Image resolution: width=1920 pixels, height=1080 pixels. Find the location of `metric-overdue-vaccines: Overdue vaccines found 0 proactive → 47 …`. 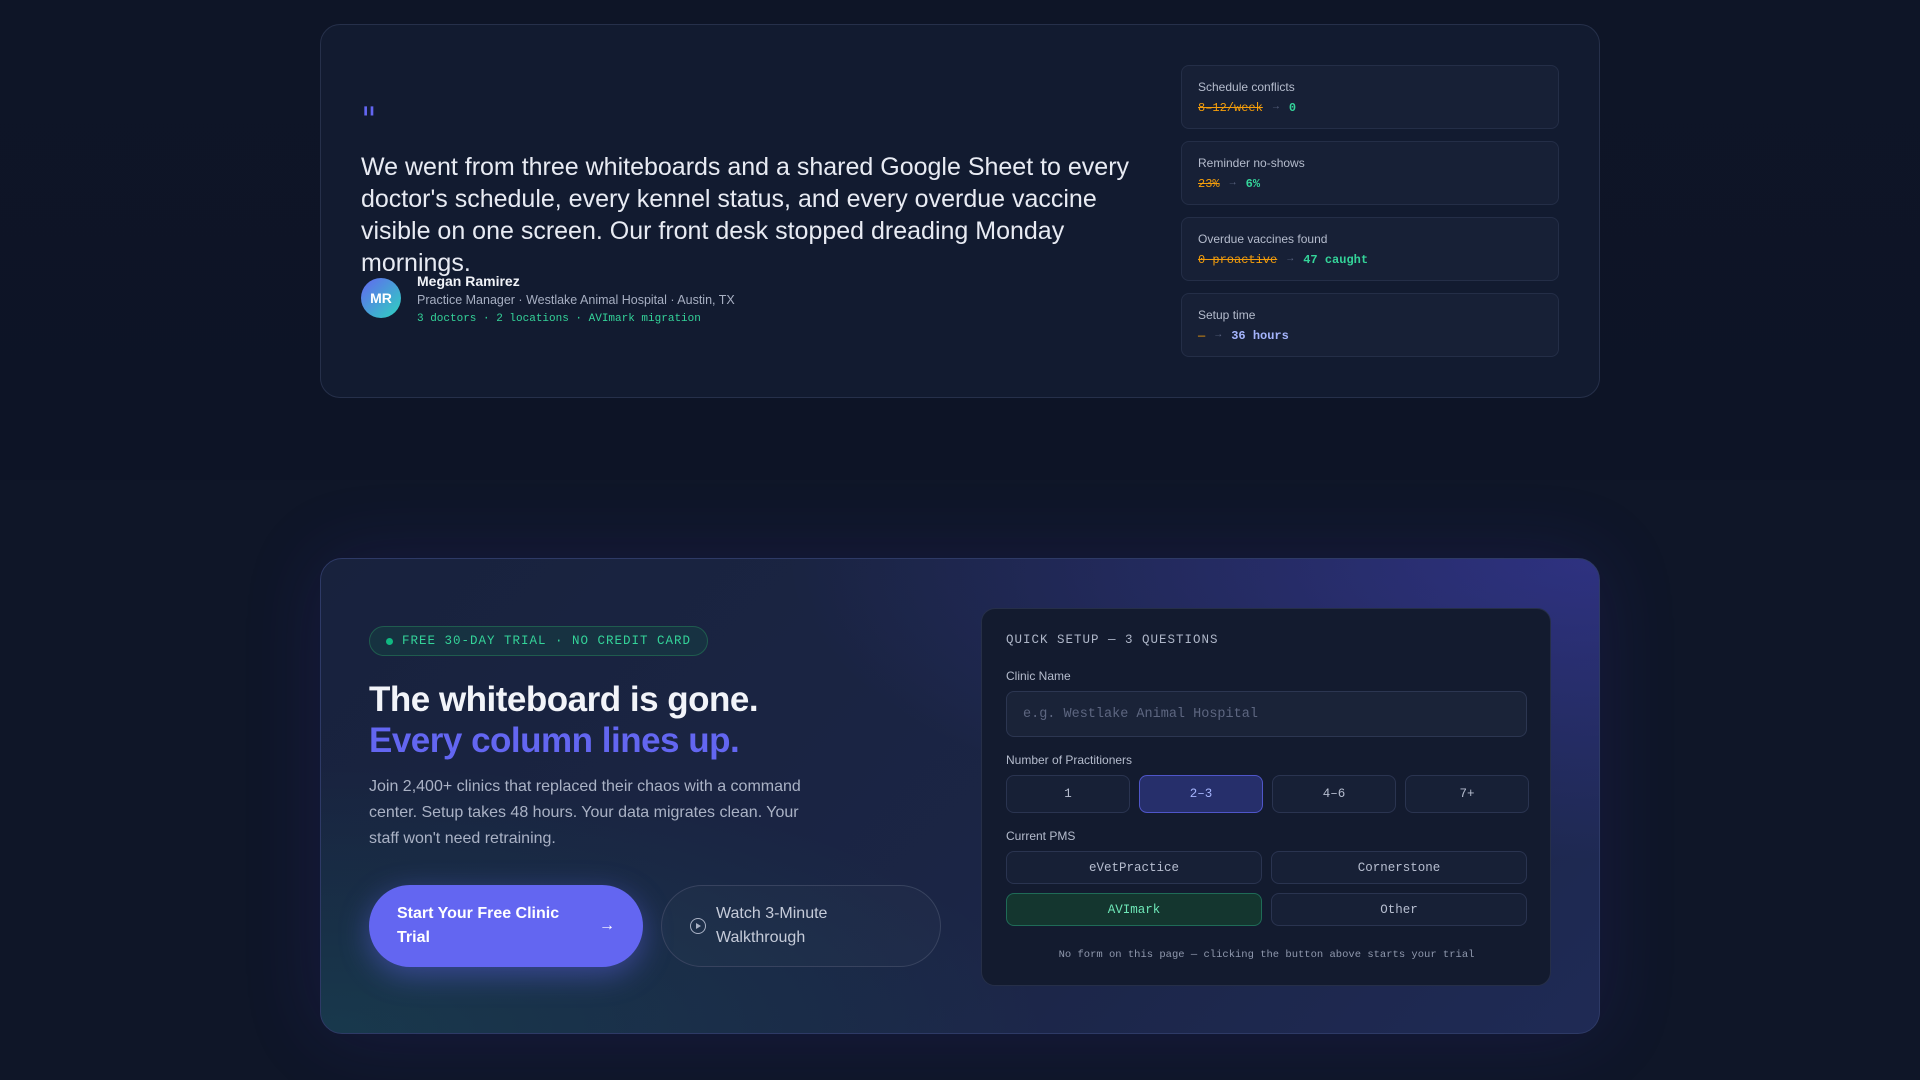

metric-overdue-vaccines: Overdue vaccines found 0 proactive → 47 … is located at coordinates (1370, 249).